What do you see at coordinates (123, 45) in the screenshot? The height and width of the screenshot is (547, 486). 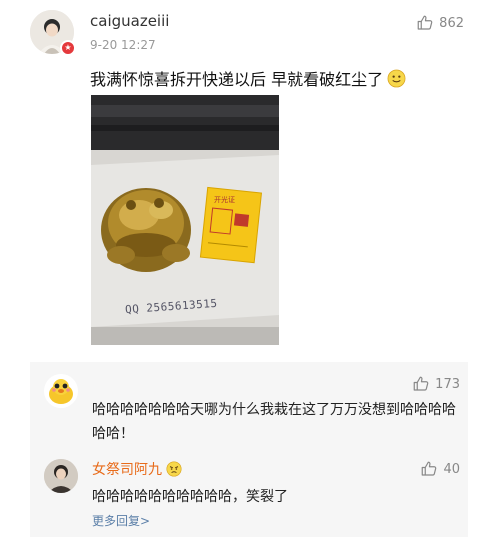 I see `post-timestamp: 9-20 12:27` at bounding box center [123, 45].